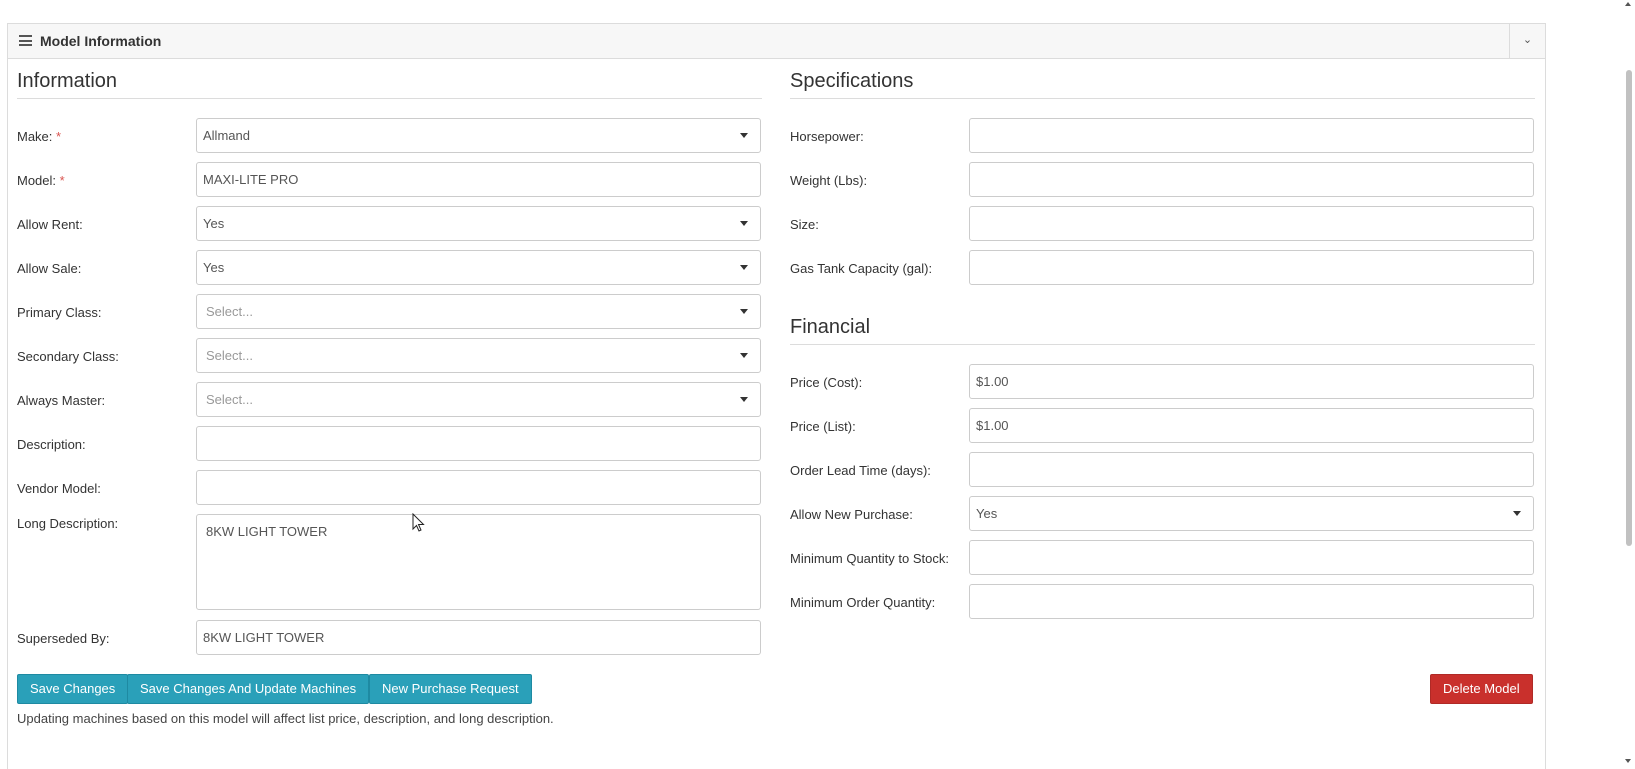  Describe the element at coordinates (1251, 425) in the screenshot. I see `price-list-input: $1.00` at that location.